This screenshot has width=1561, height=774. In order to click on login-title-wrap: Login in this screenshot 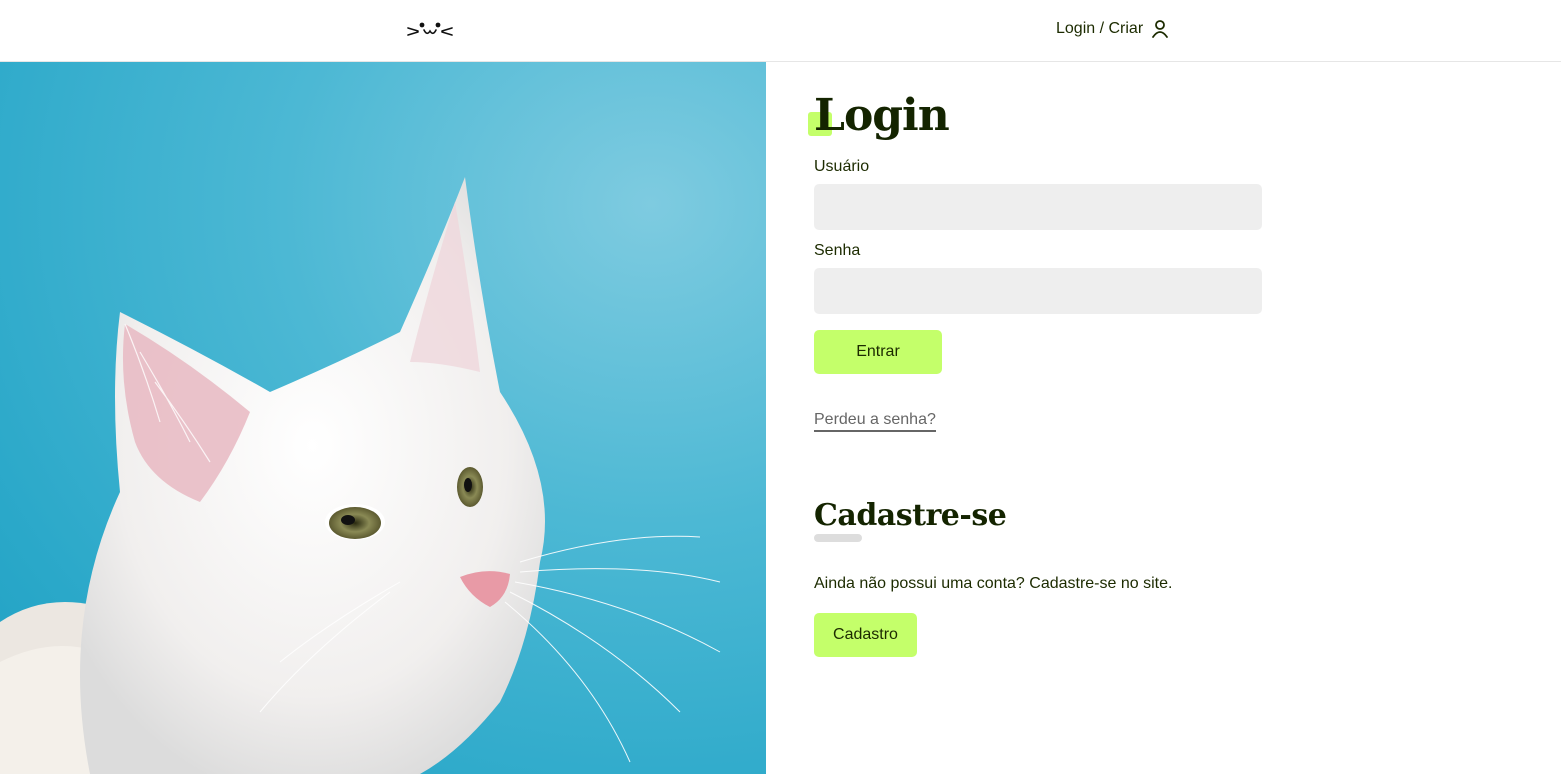, I will do `click(1035, 118)`.